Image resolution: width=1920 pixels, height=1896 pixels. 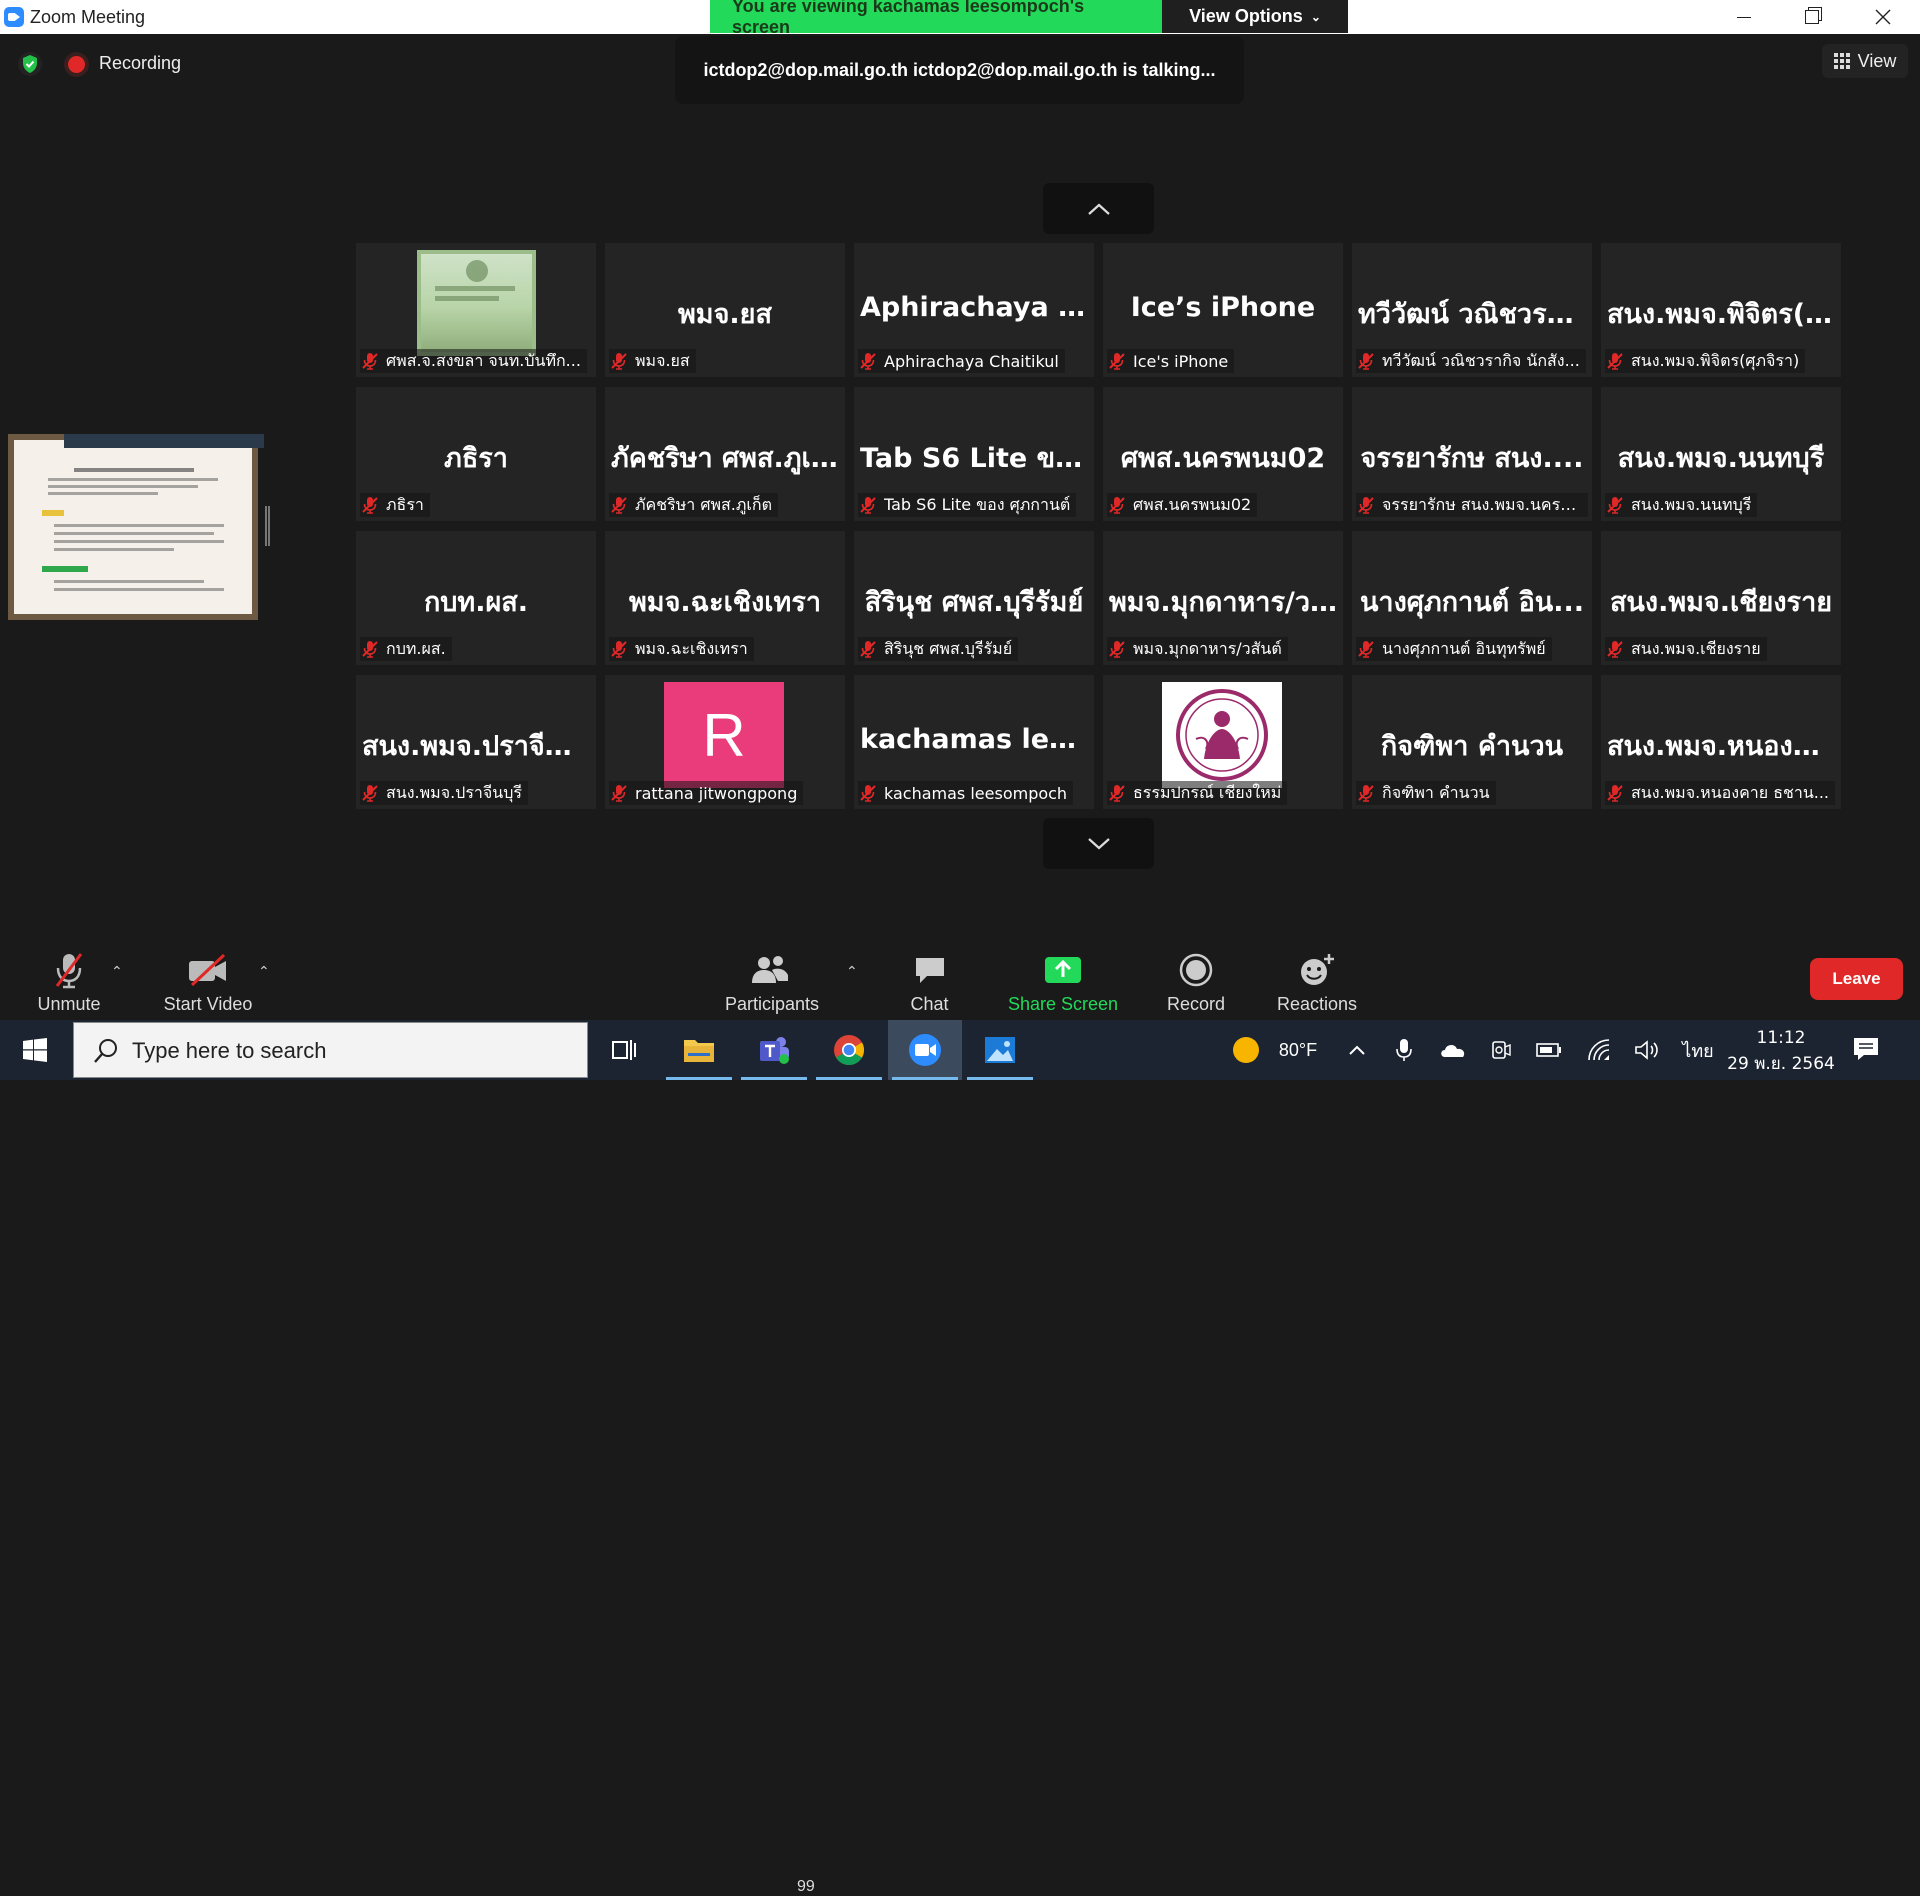 What do you see at coordinates (1781, 1051) in the screenshot?
I see `taskbar-clock: 11:12 29 พ.ย. 2564` at bounding box center [1781, 1051].